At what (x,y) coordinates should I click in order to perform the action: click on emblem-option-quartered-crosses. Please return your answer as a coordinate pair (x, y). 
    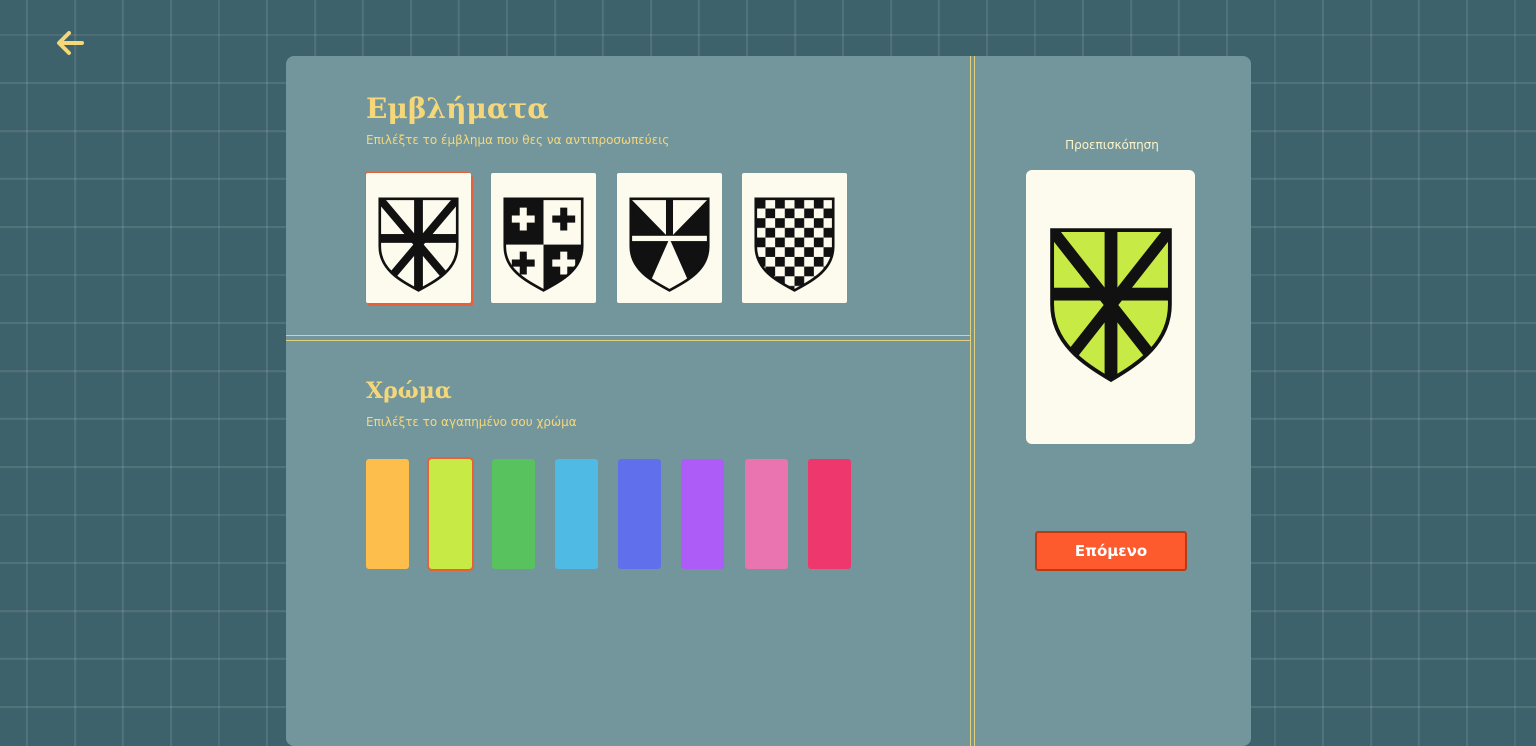
    Looking at the image, I should click on (543, 238).